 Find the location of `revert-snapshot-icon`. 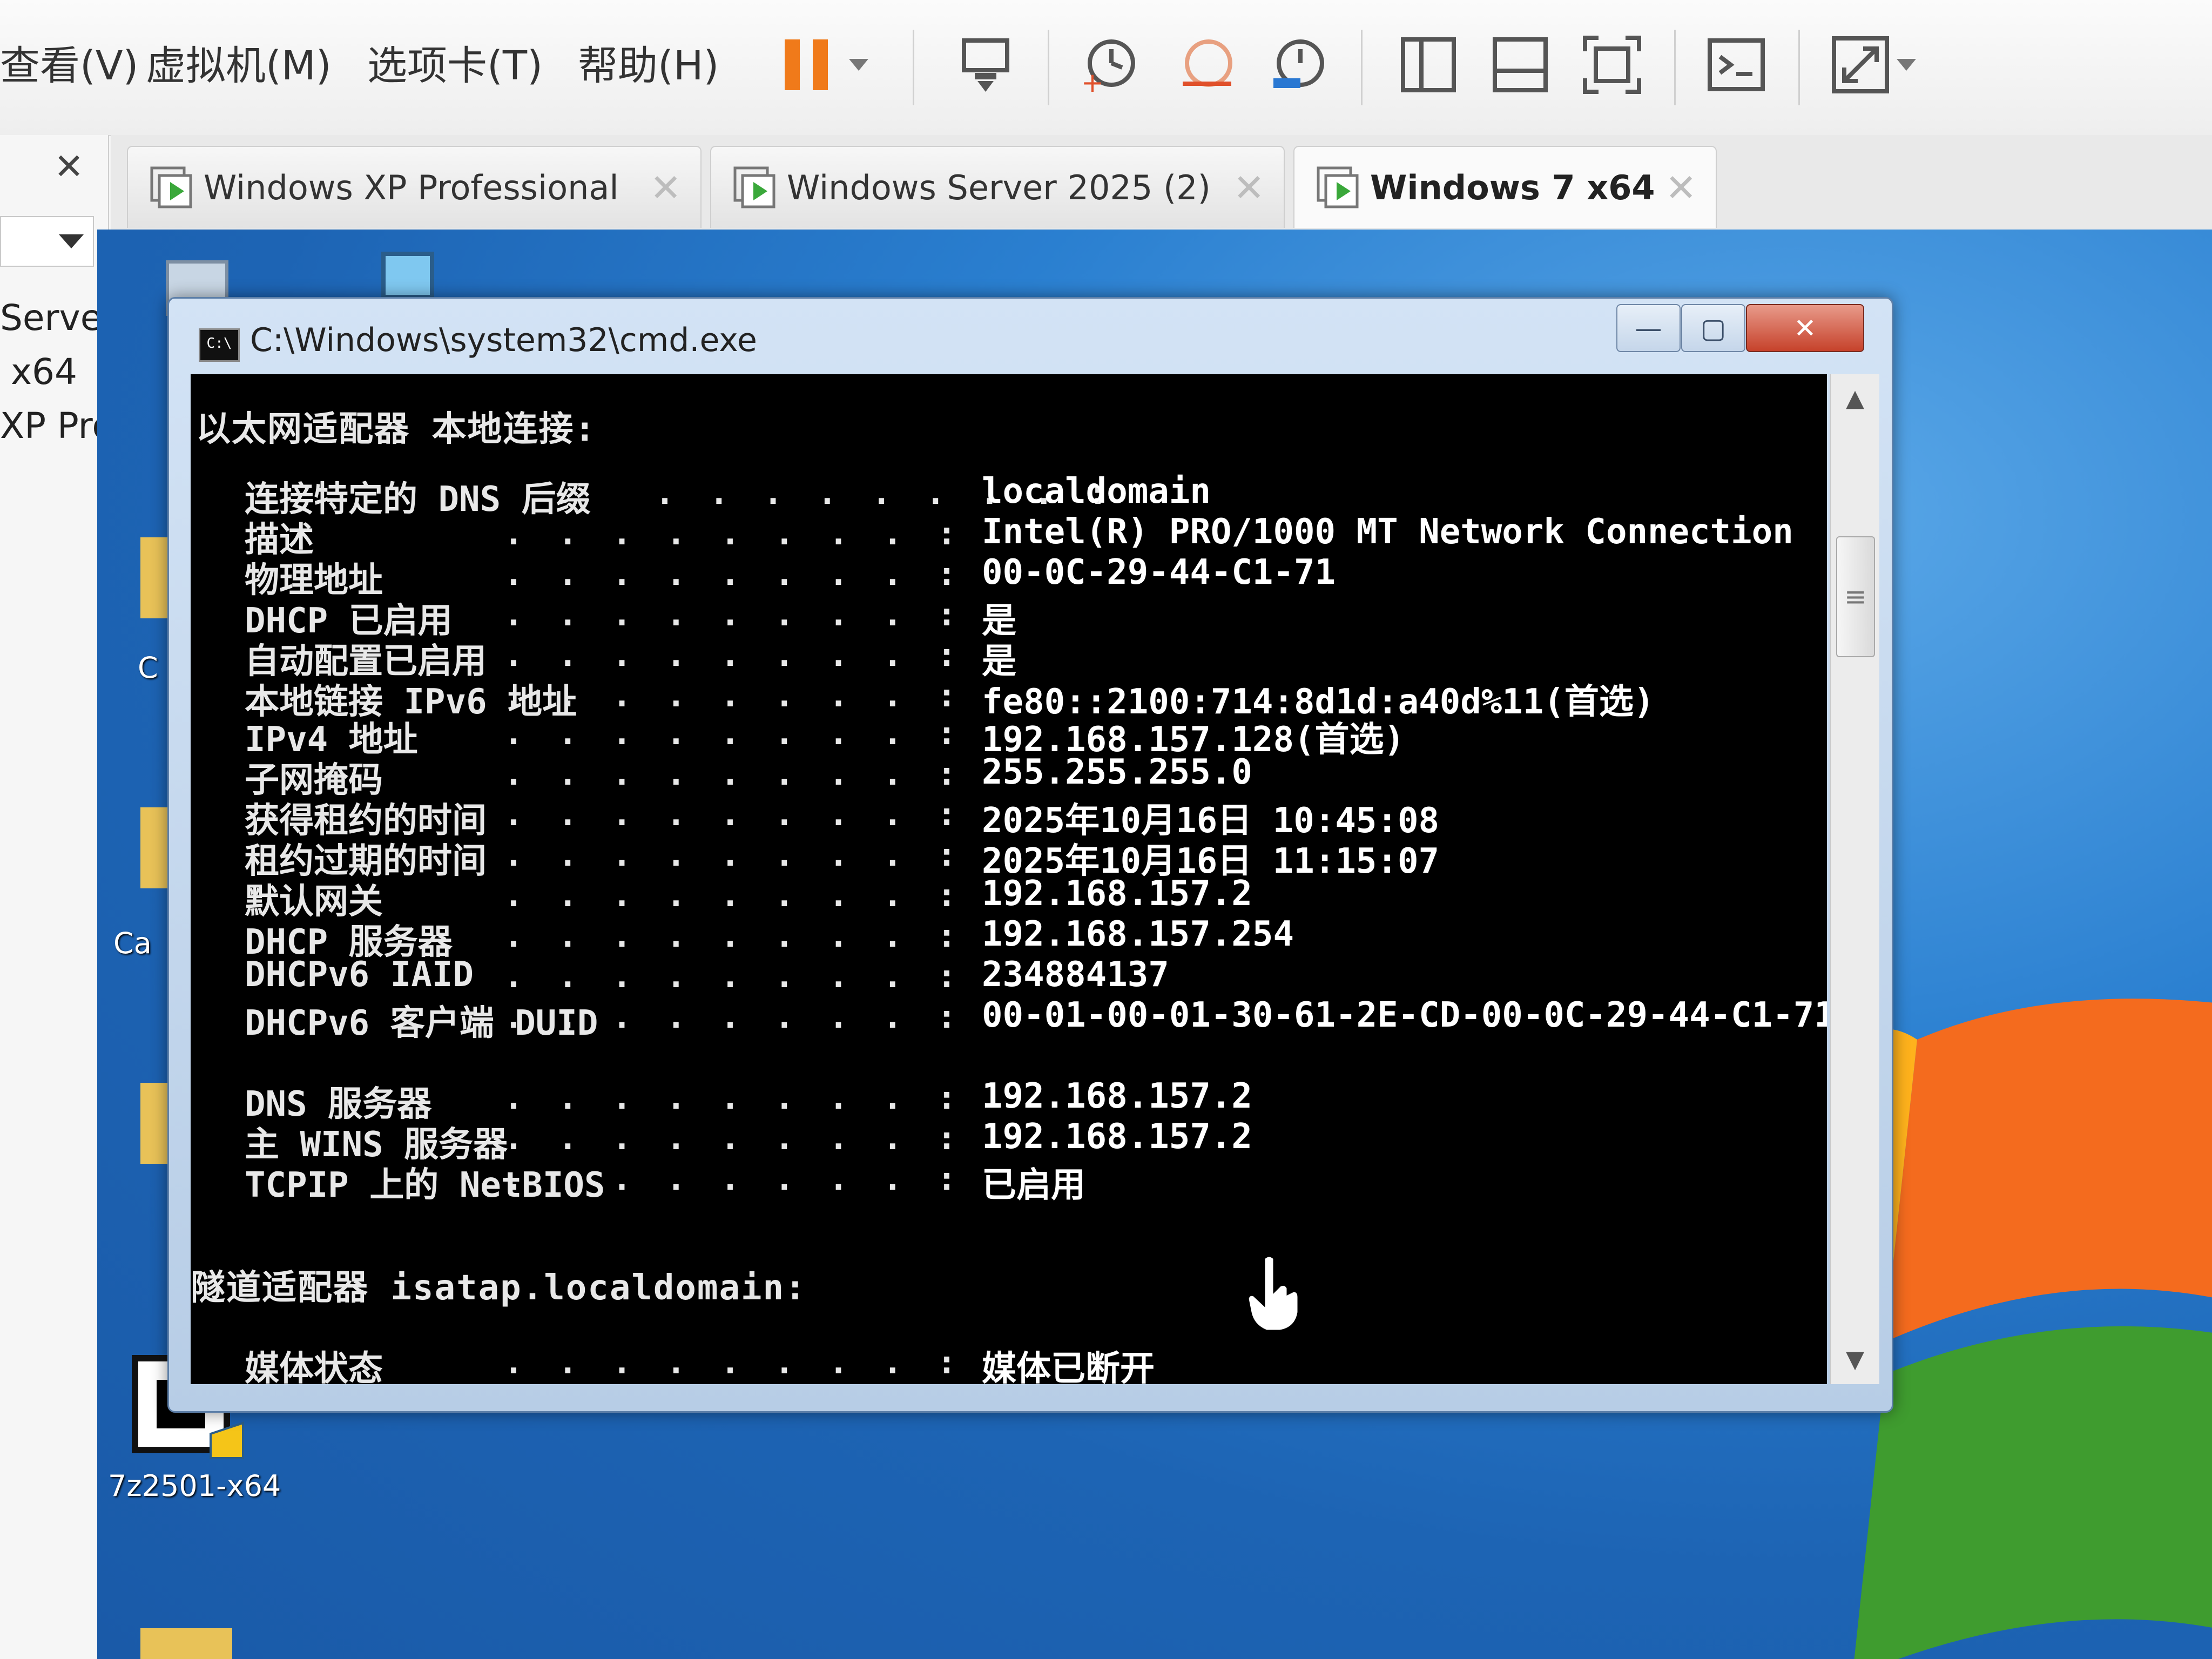

revert-snapshot-icon is located at coordinates (1207, 65).